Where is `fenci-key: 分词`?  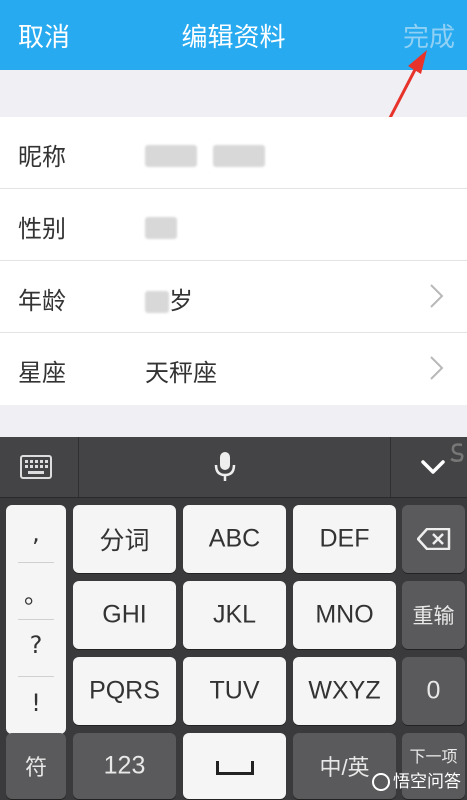 fenci-key: 分词 is located at coordinates (124, 539).